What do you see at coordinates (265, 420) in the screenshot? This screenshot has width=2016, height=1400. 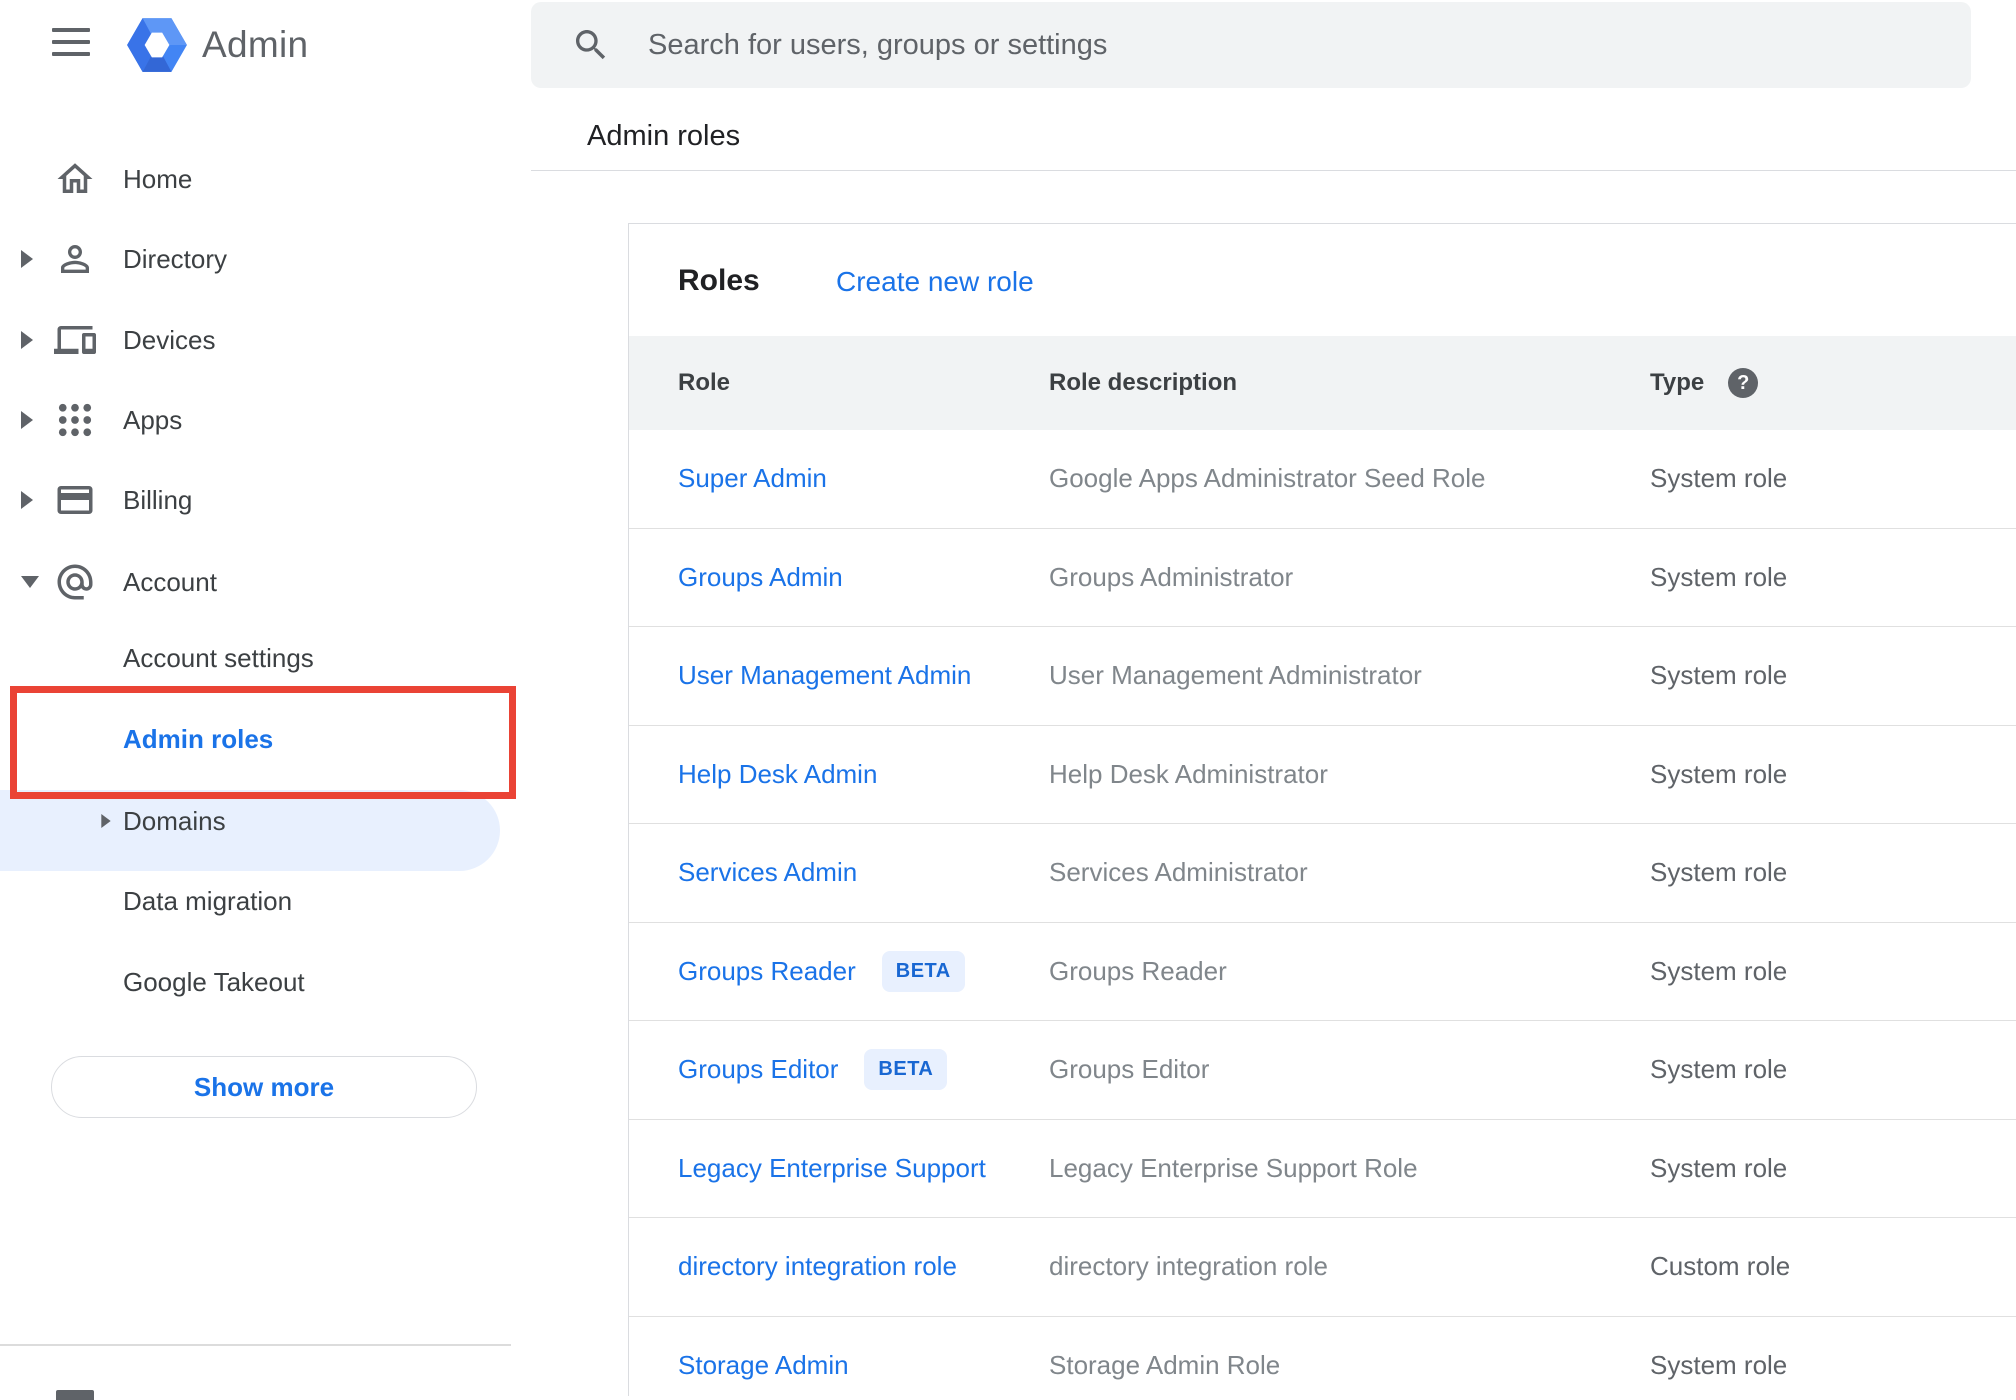 I see `sidebar-item-apps: Apps` at bounding box center [265, 420].